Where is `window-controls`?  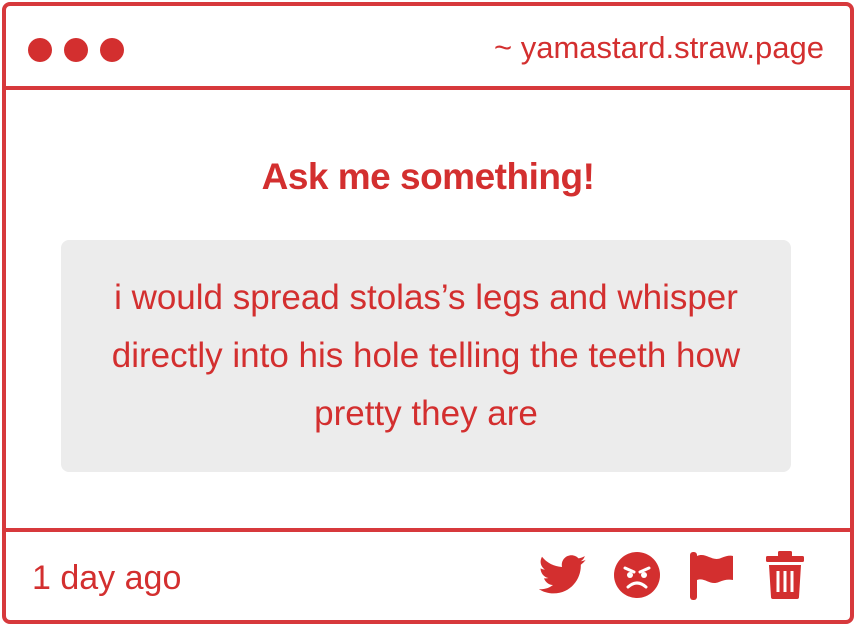
window-controls is located at coordinates (76, 50).